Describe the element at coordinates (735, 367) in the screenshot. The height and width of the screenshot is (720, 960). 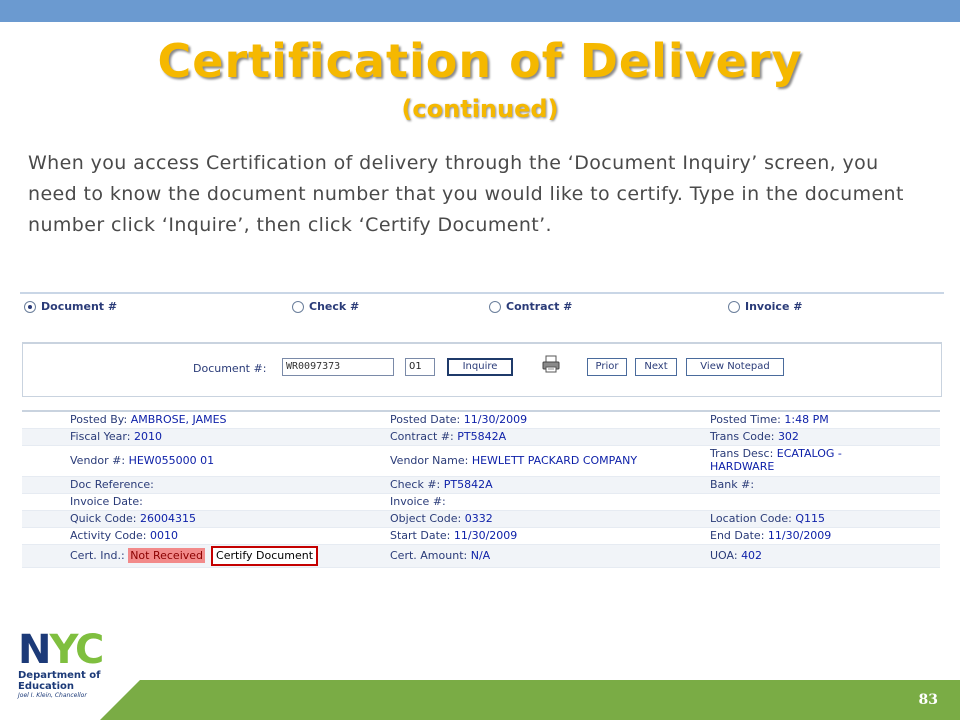
I see `view-notepad-button: View Notepad` at that location.